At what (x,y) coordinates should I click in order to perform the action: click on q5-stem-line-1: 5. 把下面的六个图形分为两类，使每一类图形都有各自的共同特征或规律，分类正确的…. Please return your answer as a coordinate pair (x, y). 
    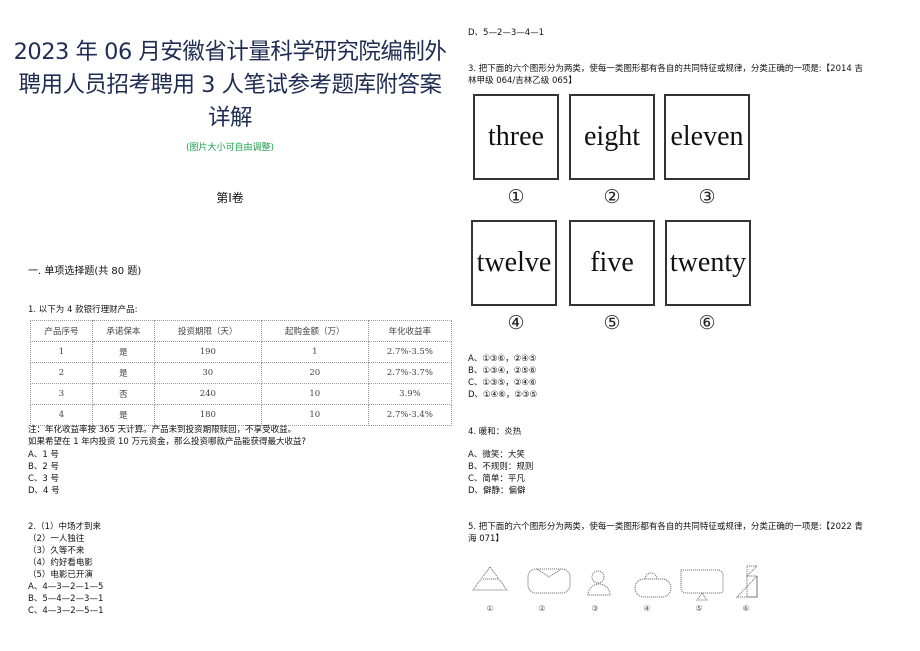
    Looking at the image, I should click on (666, 527).